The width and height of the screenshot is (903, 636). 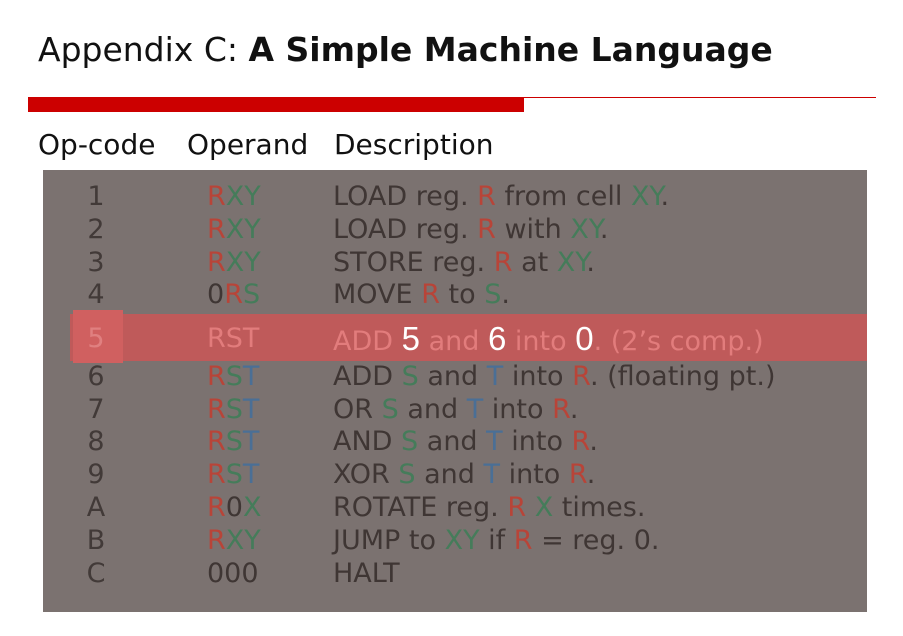 What do you see at coordinates (533, 229) in the screenshot?
I see `text-segment: with` at bounding box center [533, 229].